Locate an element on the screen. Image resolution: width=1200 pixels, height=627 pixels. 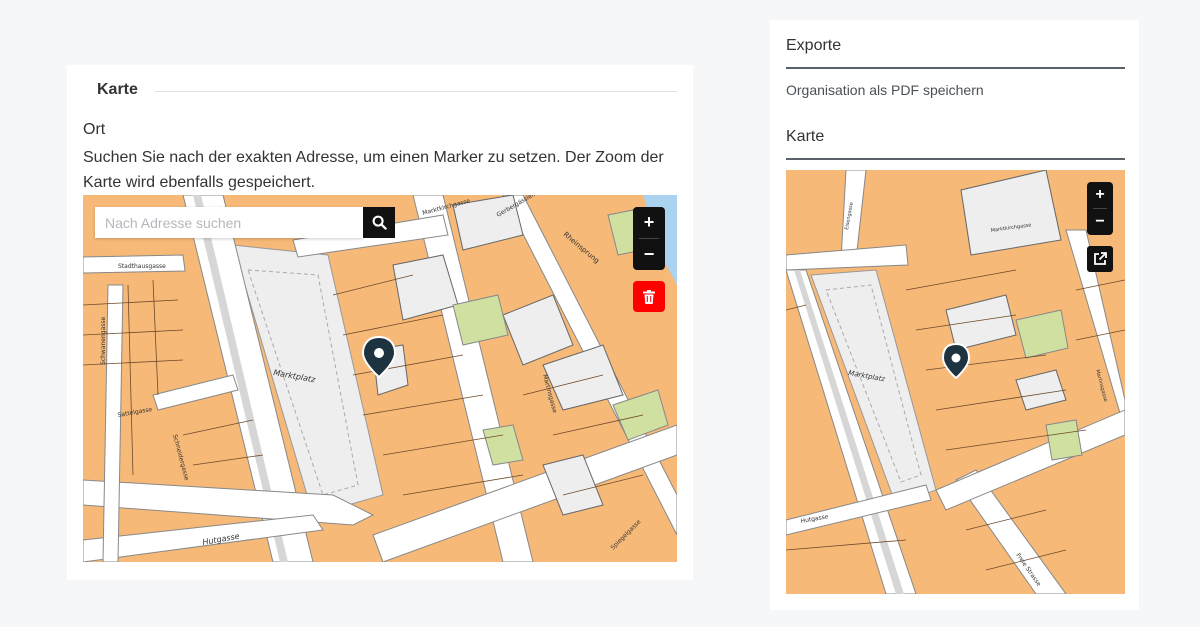
delete-marker-button is located at coordinates (649, 296).